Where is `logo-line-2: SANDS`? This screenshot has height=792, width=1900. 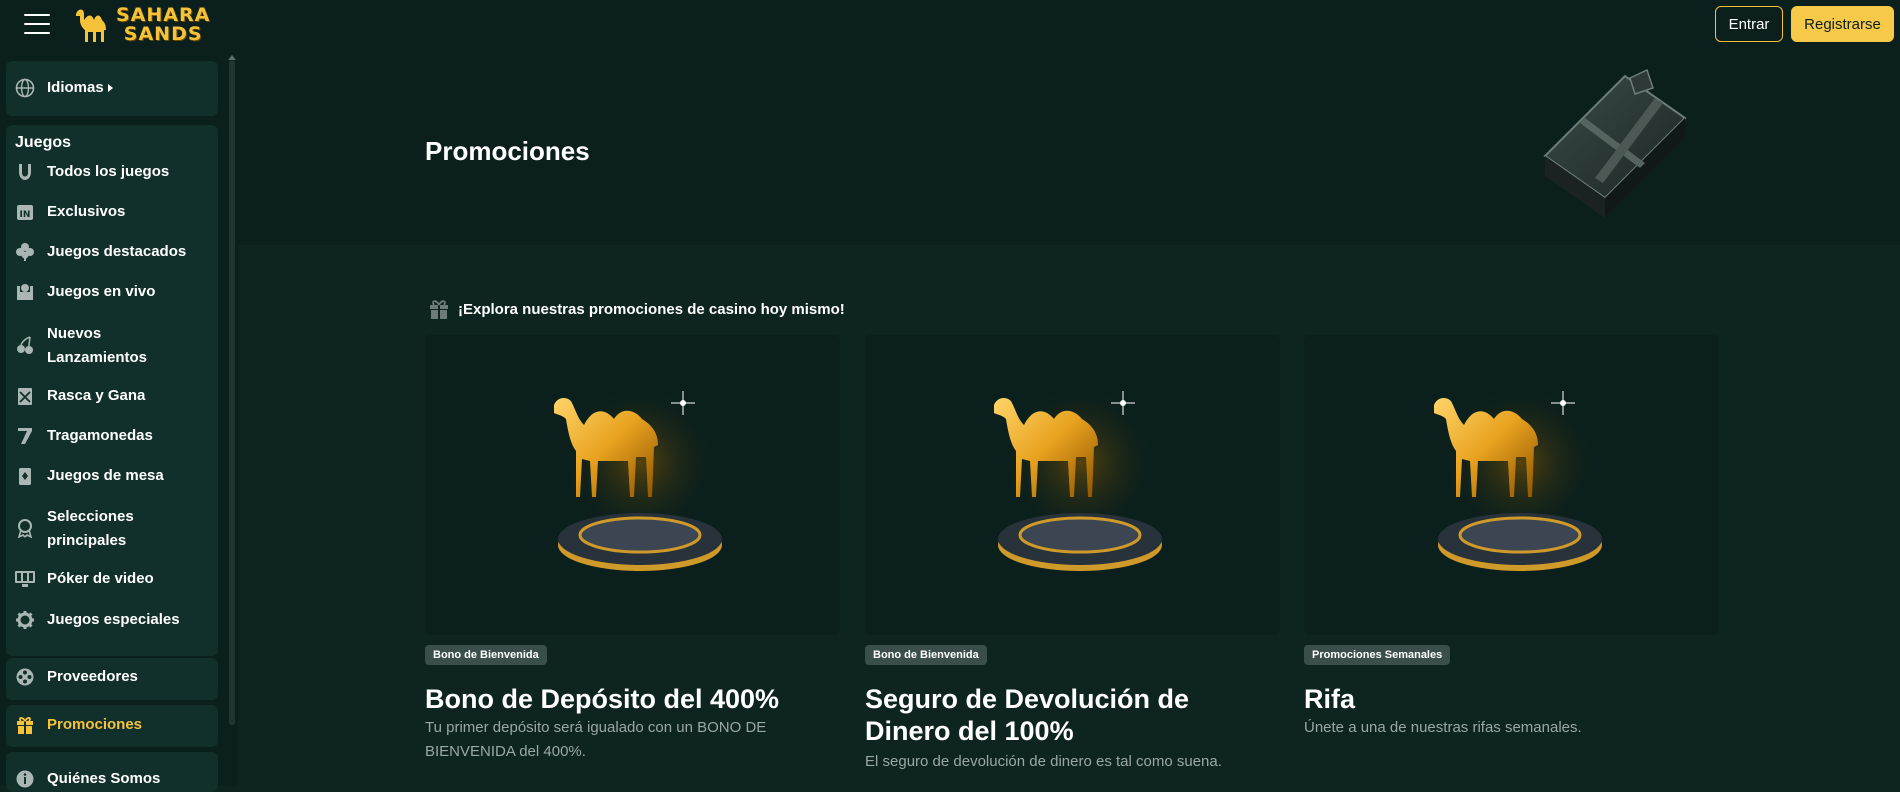
logo-line-2: SANDS is located at coordinates (163, 34).